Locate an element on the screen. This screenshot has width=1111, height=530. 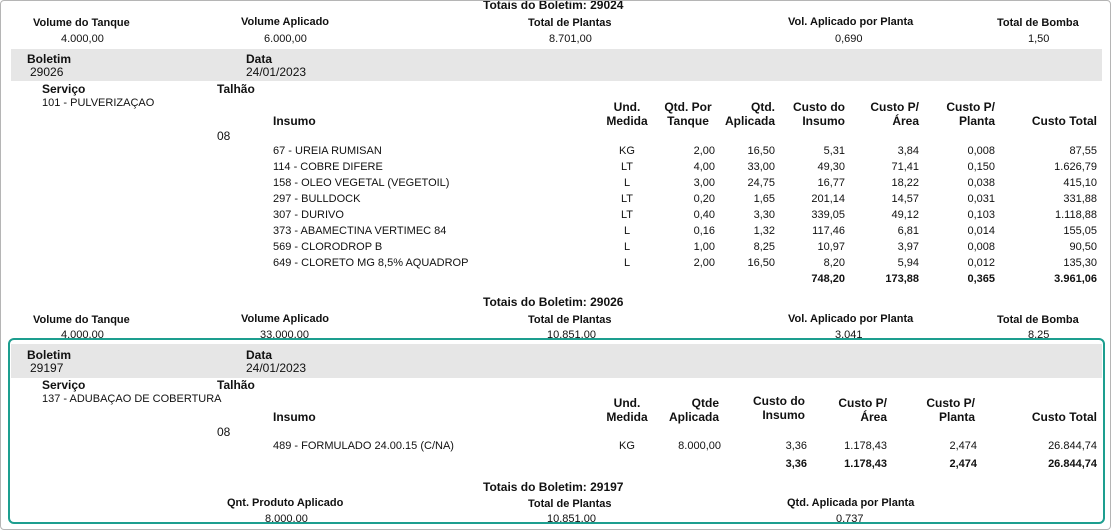
row-tanque: 3,00 is located at coordinates (704, 183).